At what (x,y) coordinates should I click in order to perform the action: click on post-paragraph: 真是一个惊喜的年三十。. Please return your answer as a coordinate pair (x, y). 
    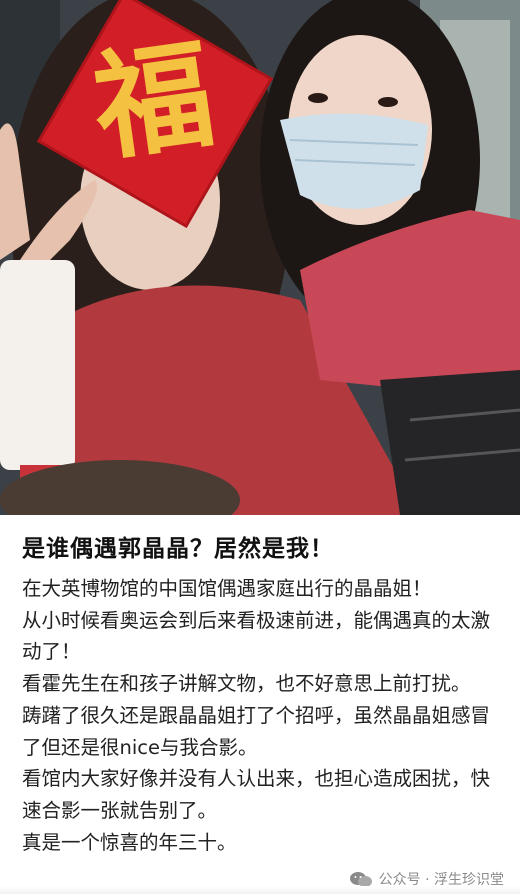
    Looking at the image, I should click on (129, 842).